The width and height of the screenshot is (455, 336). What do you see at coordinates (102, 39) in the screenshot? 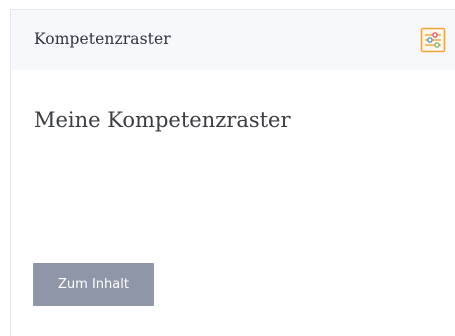
I see `panel-title: Kompetenzraster` at bounding box center [102, 39].